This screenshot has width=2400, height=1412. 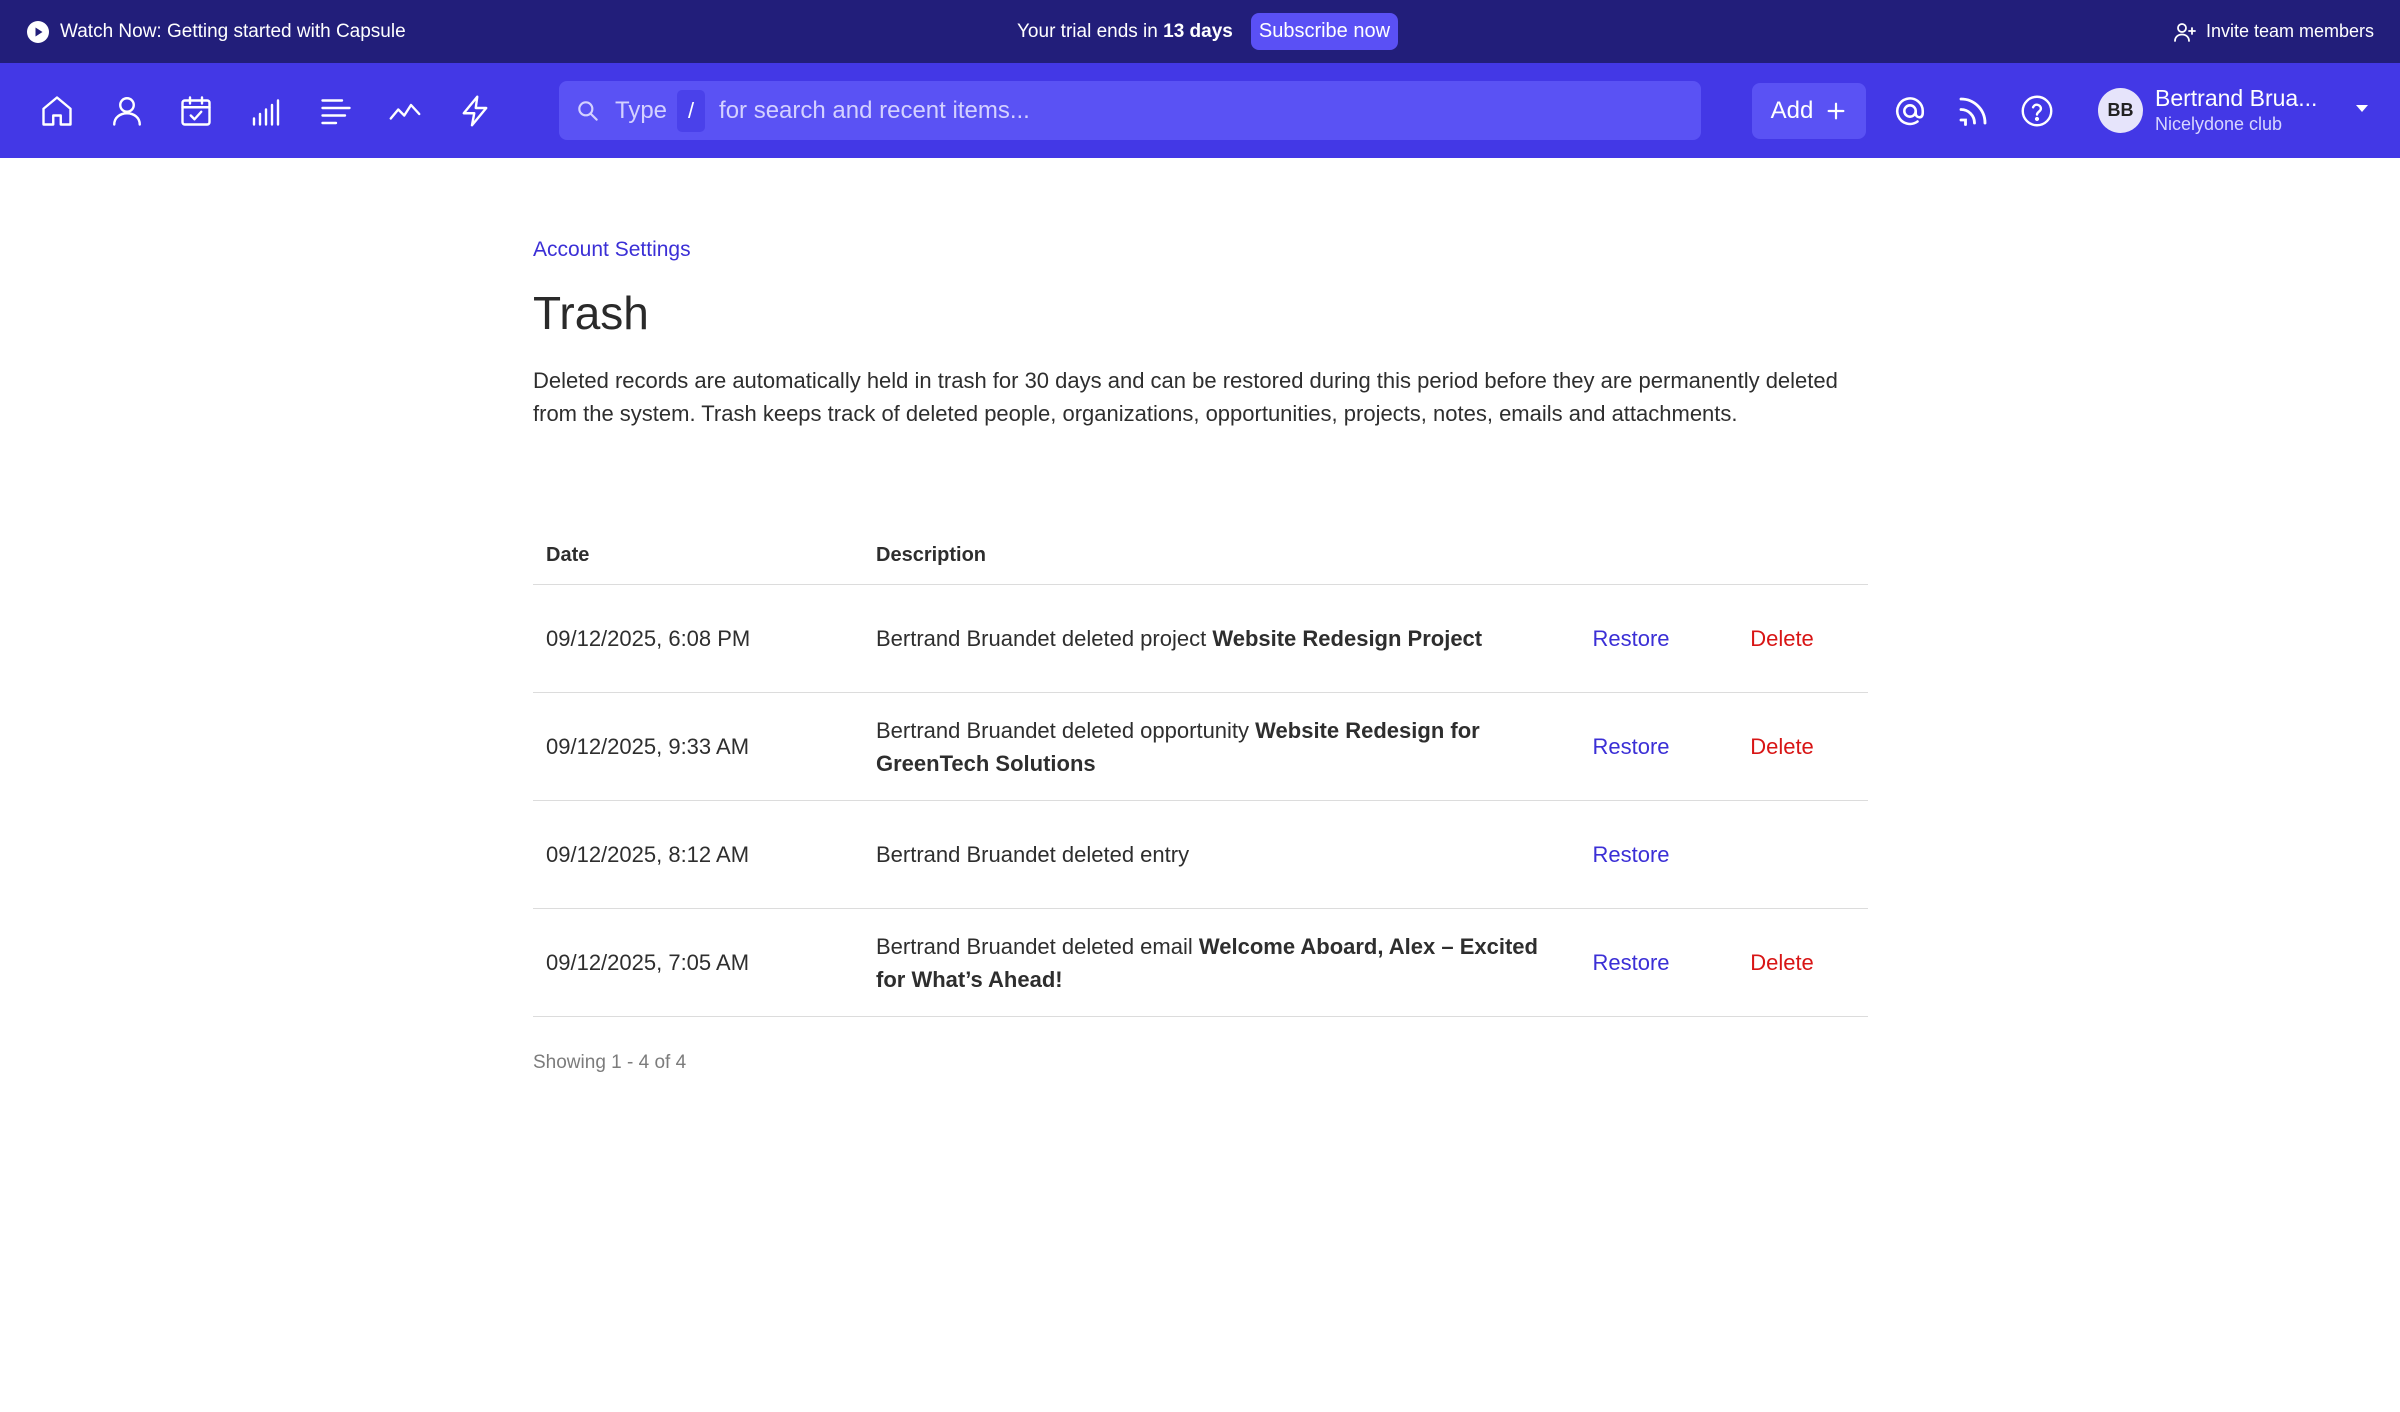 I want to click on row-description: Bertrand Bruandet deleted entry, so click(x=1216, y=854).